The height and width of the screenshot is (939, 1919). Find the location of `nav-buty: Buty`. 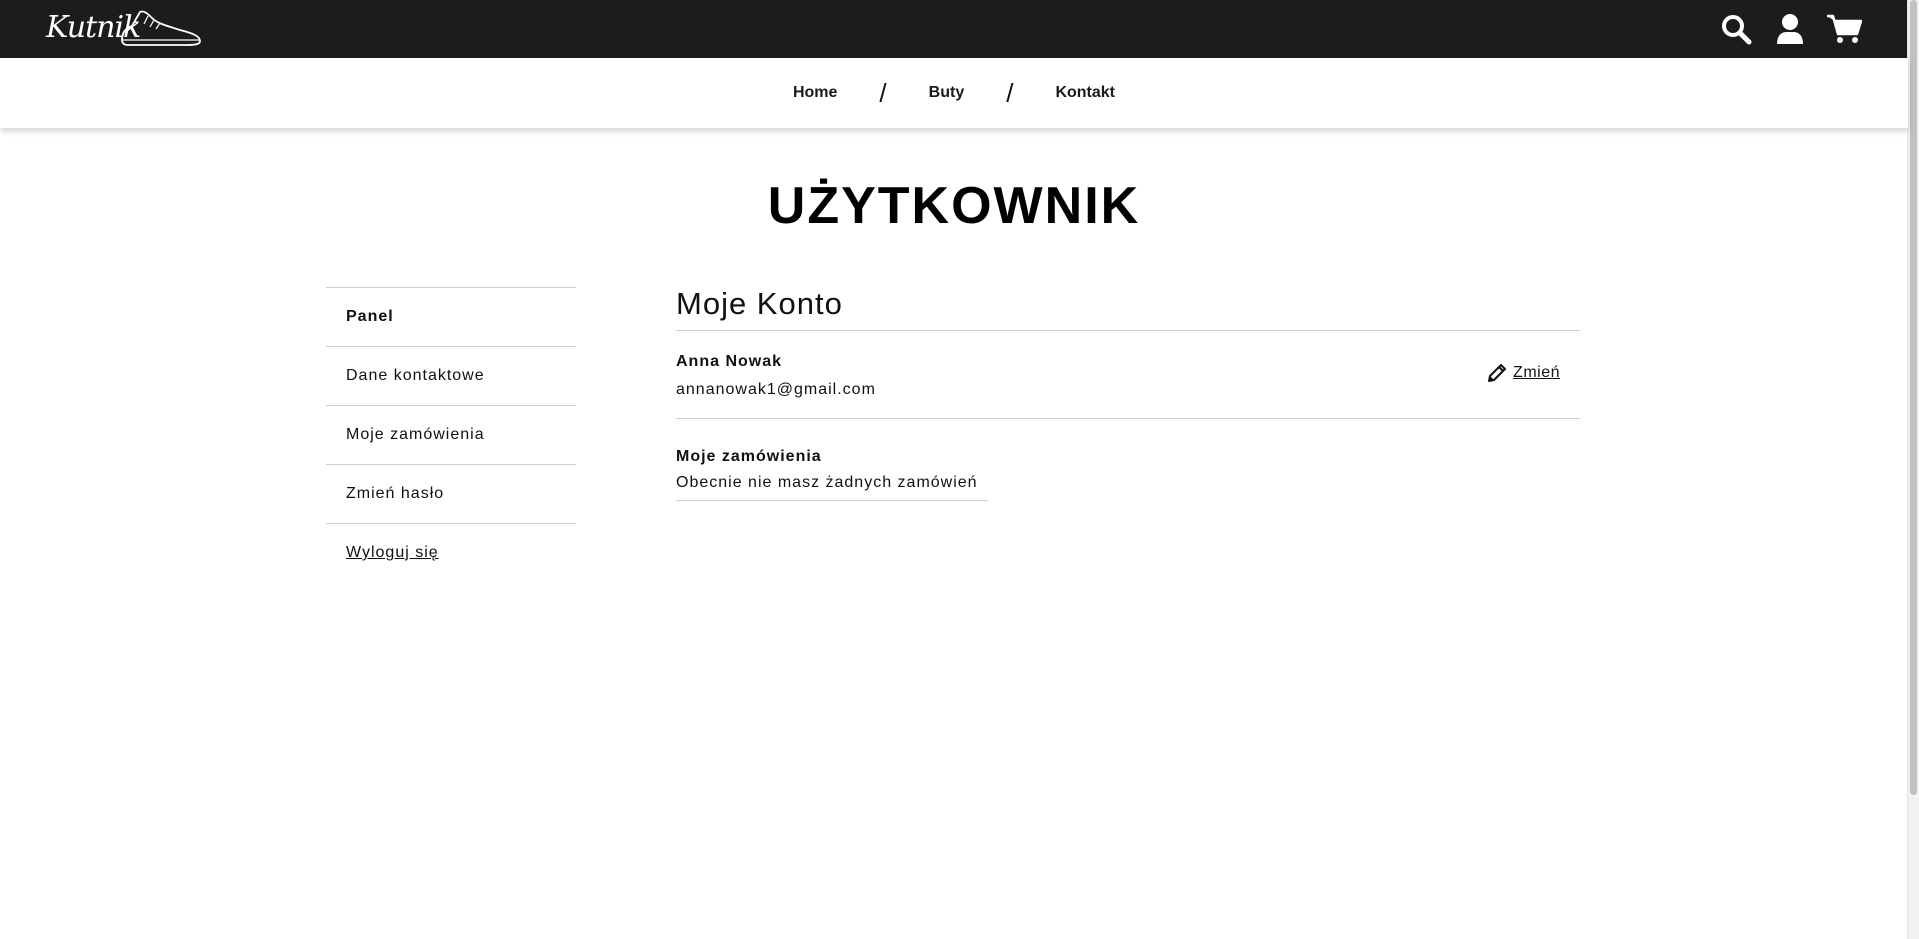

nav-buty: Buty is located at coordinates (947, 93).